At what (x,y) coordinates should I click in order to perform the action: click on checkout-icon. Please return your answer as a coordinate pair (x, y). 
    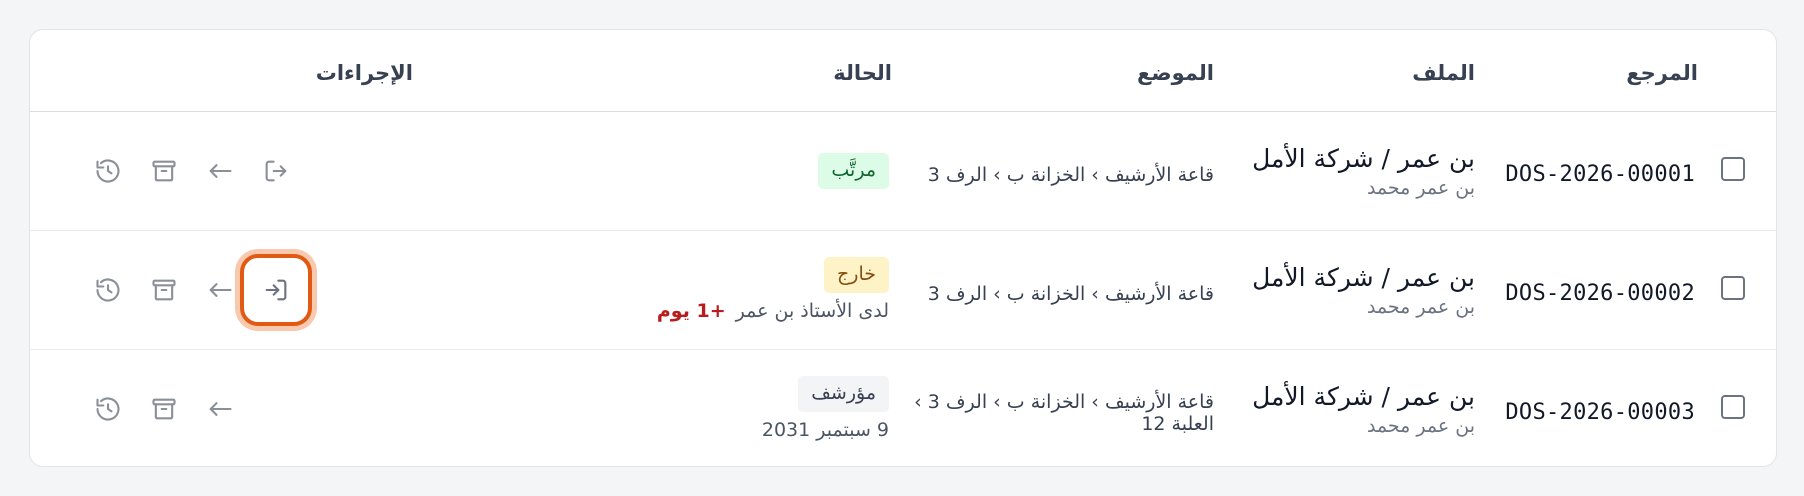
    Looking at the image, I should click on (276, 171).